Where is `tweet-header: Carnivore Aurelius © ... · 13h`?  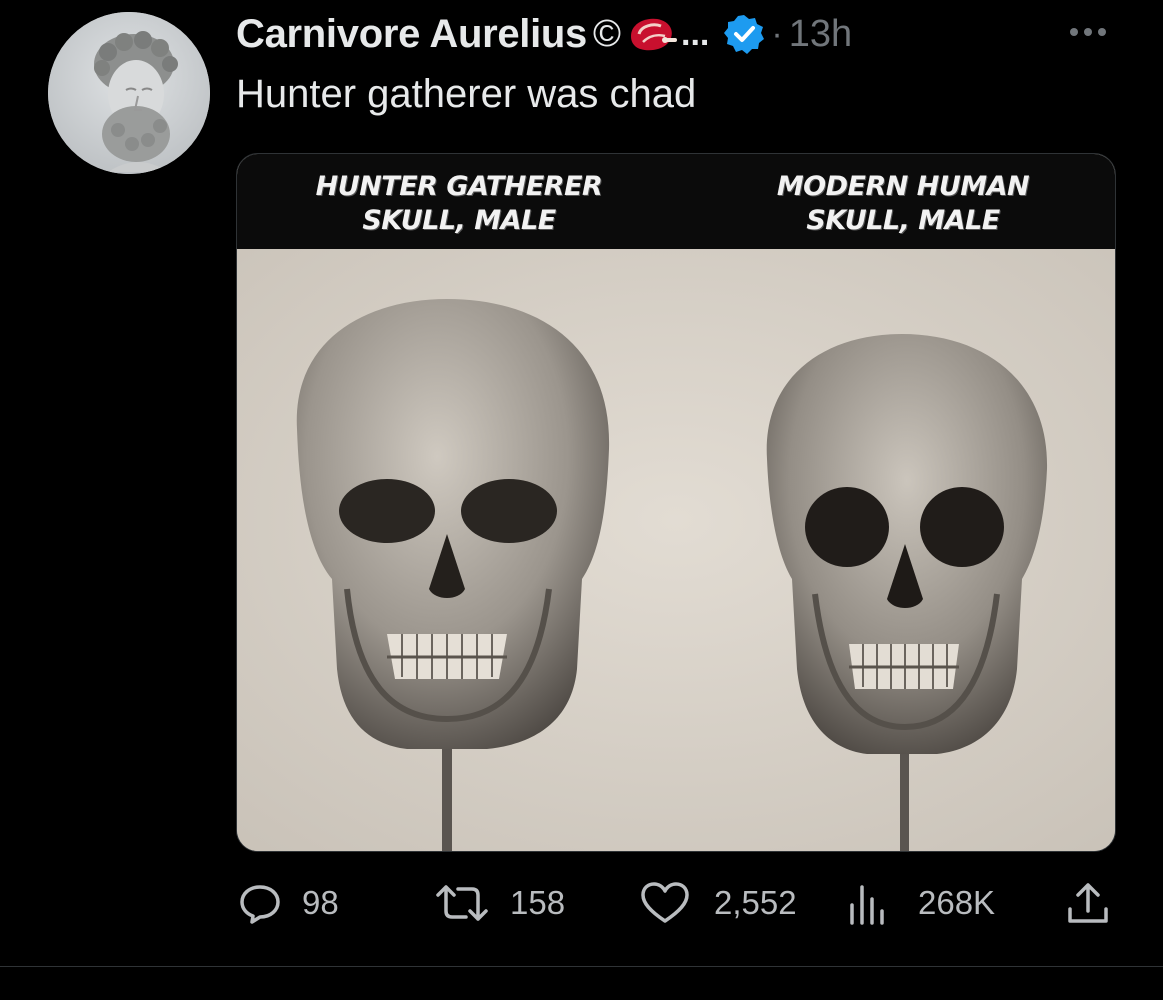 tweet-header: Carnivore Aurelius © ... · 13h is located at coordinates (544, 34).